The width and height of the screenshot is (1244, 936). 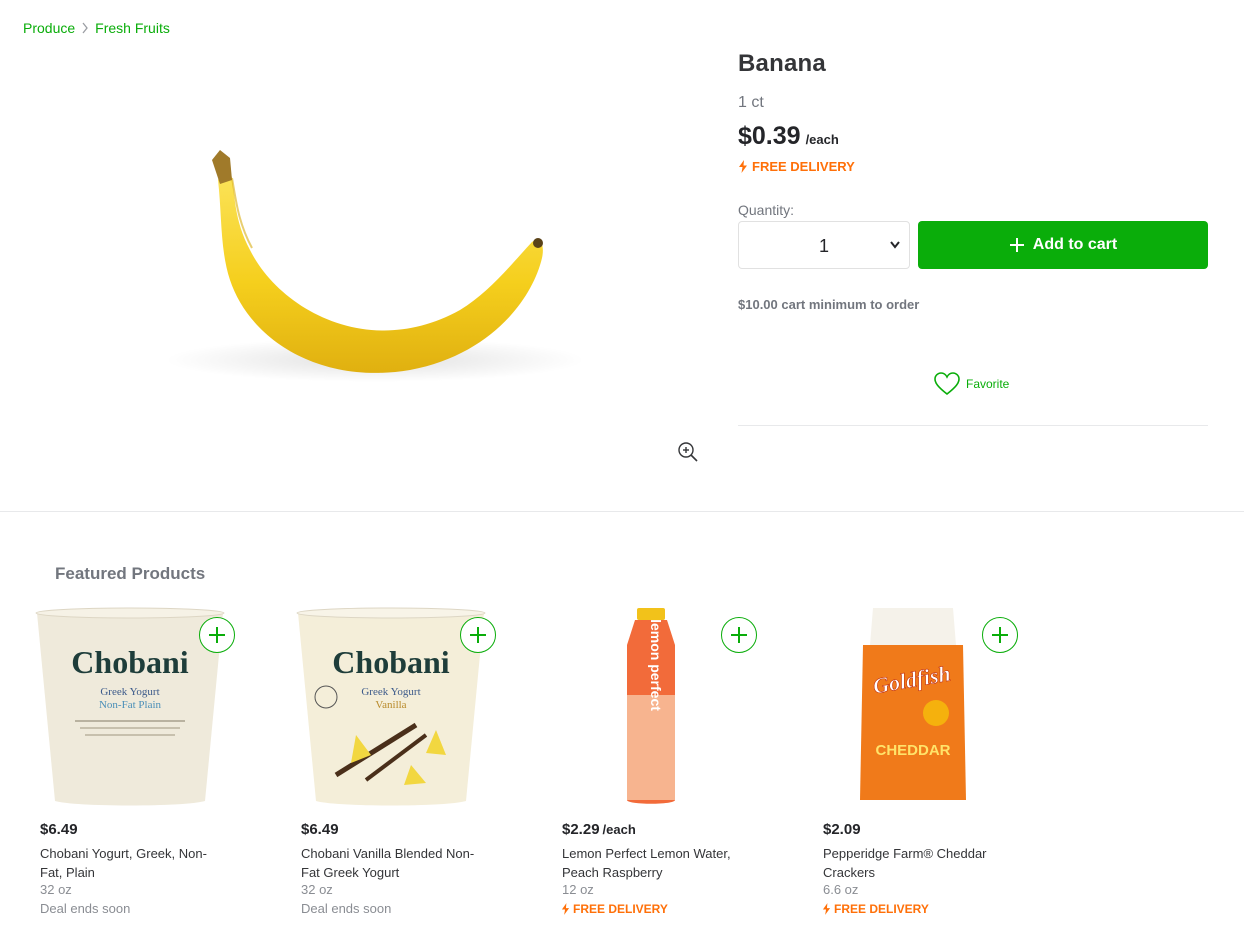 I want to click on quantity-label: Quantity:, so click(x=766, y=210).